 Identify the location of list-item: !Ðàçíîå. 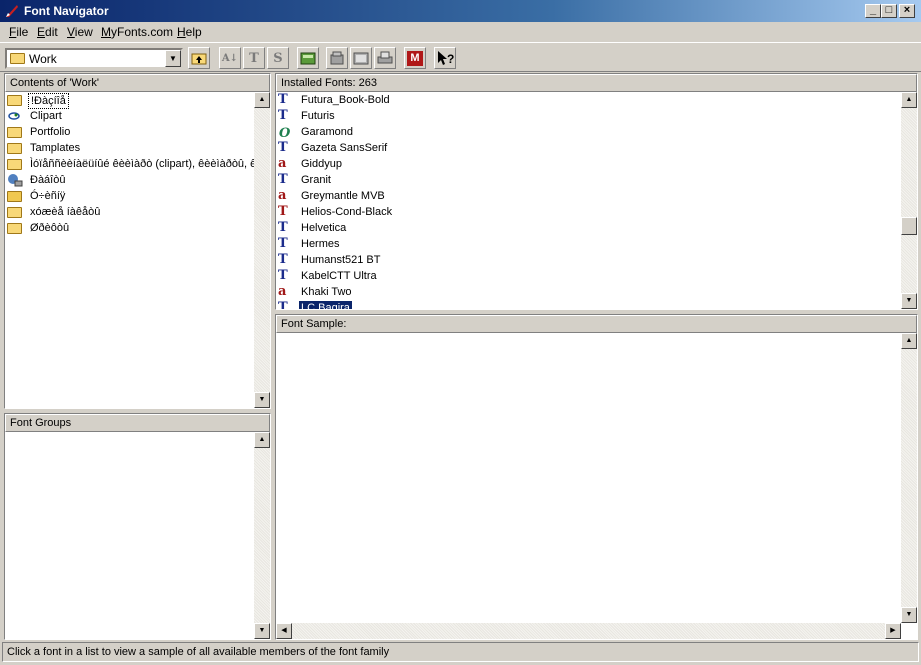
(129, 100).